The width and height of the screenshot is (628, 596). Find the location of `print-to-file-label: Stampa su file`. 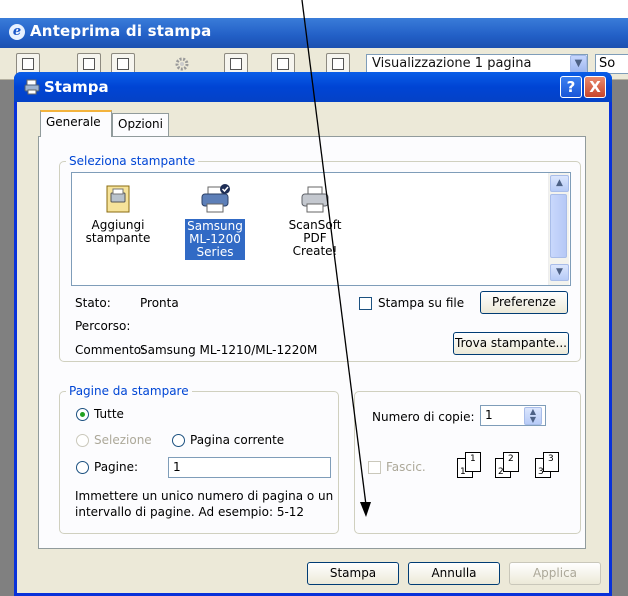

print-to-file-label: Stampa su file is located at coordinates (421, 303).